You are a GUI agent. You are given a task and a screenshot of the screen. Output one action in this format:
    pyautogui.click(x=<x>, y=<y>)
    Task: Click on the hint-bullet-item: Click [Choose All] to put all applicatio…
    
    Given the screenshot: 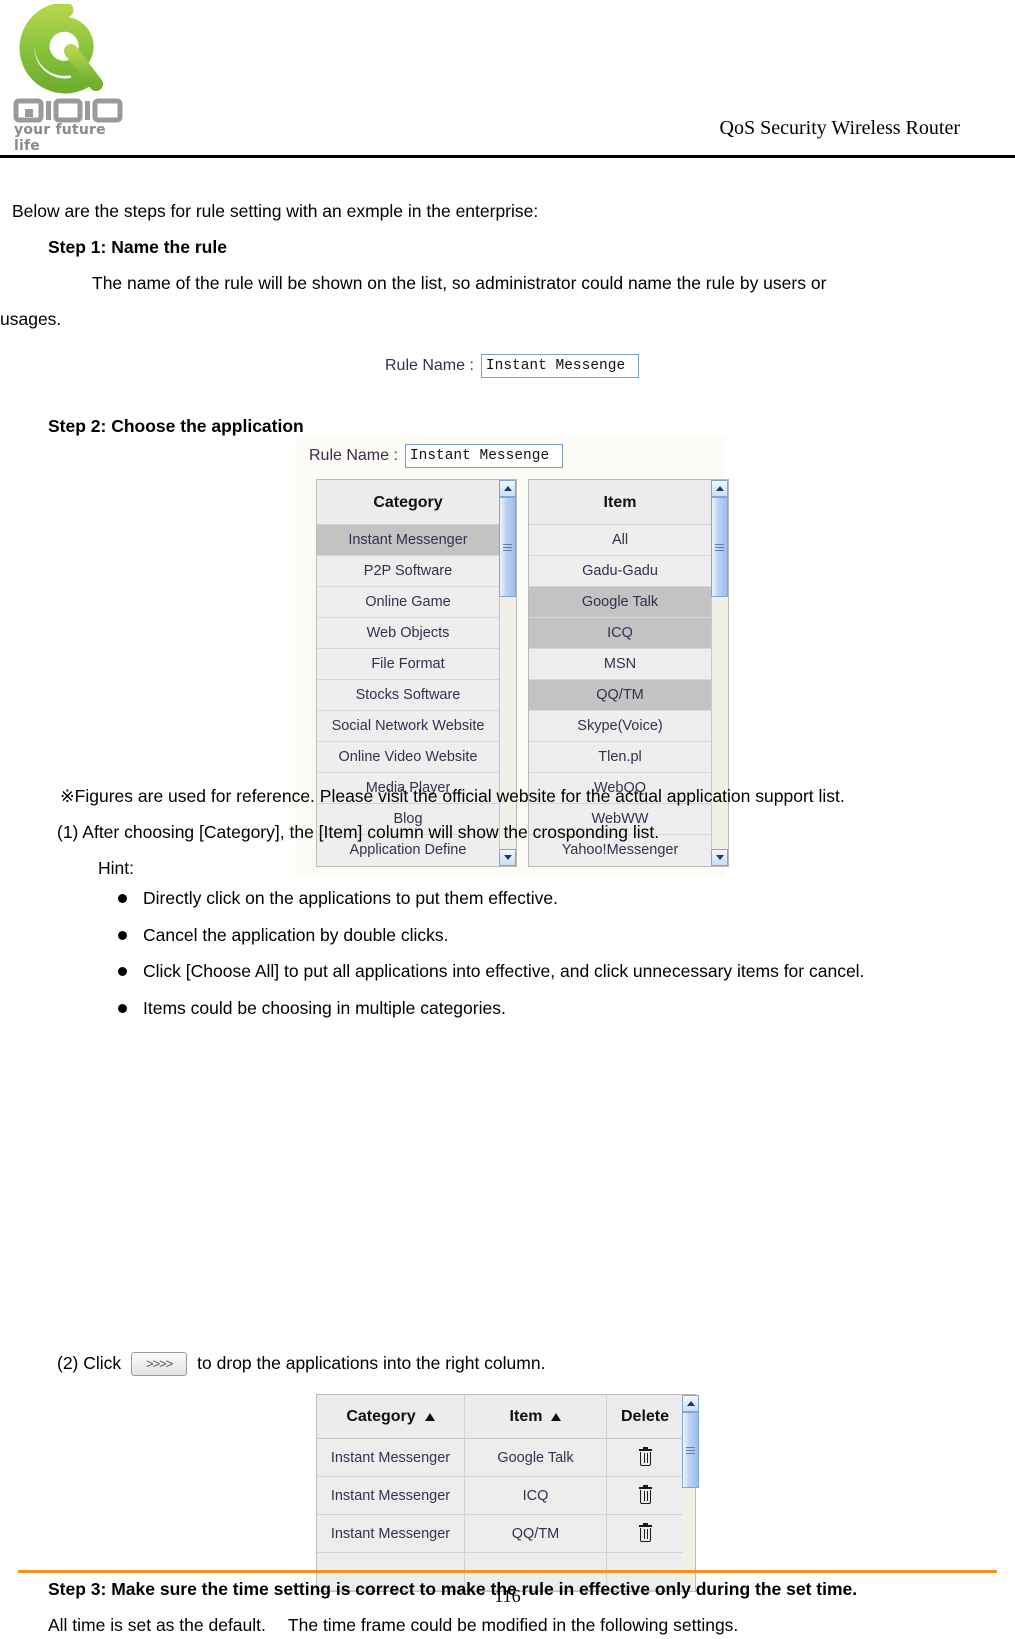 What is the action you would take?
    pyautogui.click(x=491, y=971)
    